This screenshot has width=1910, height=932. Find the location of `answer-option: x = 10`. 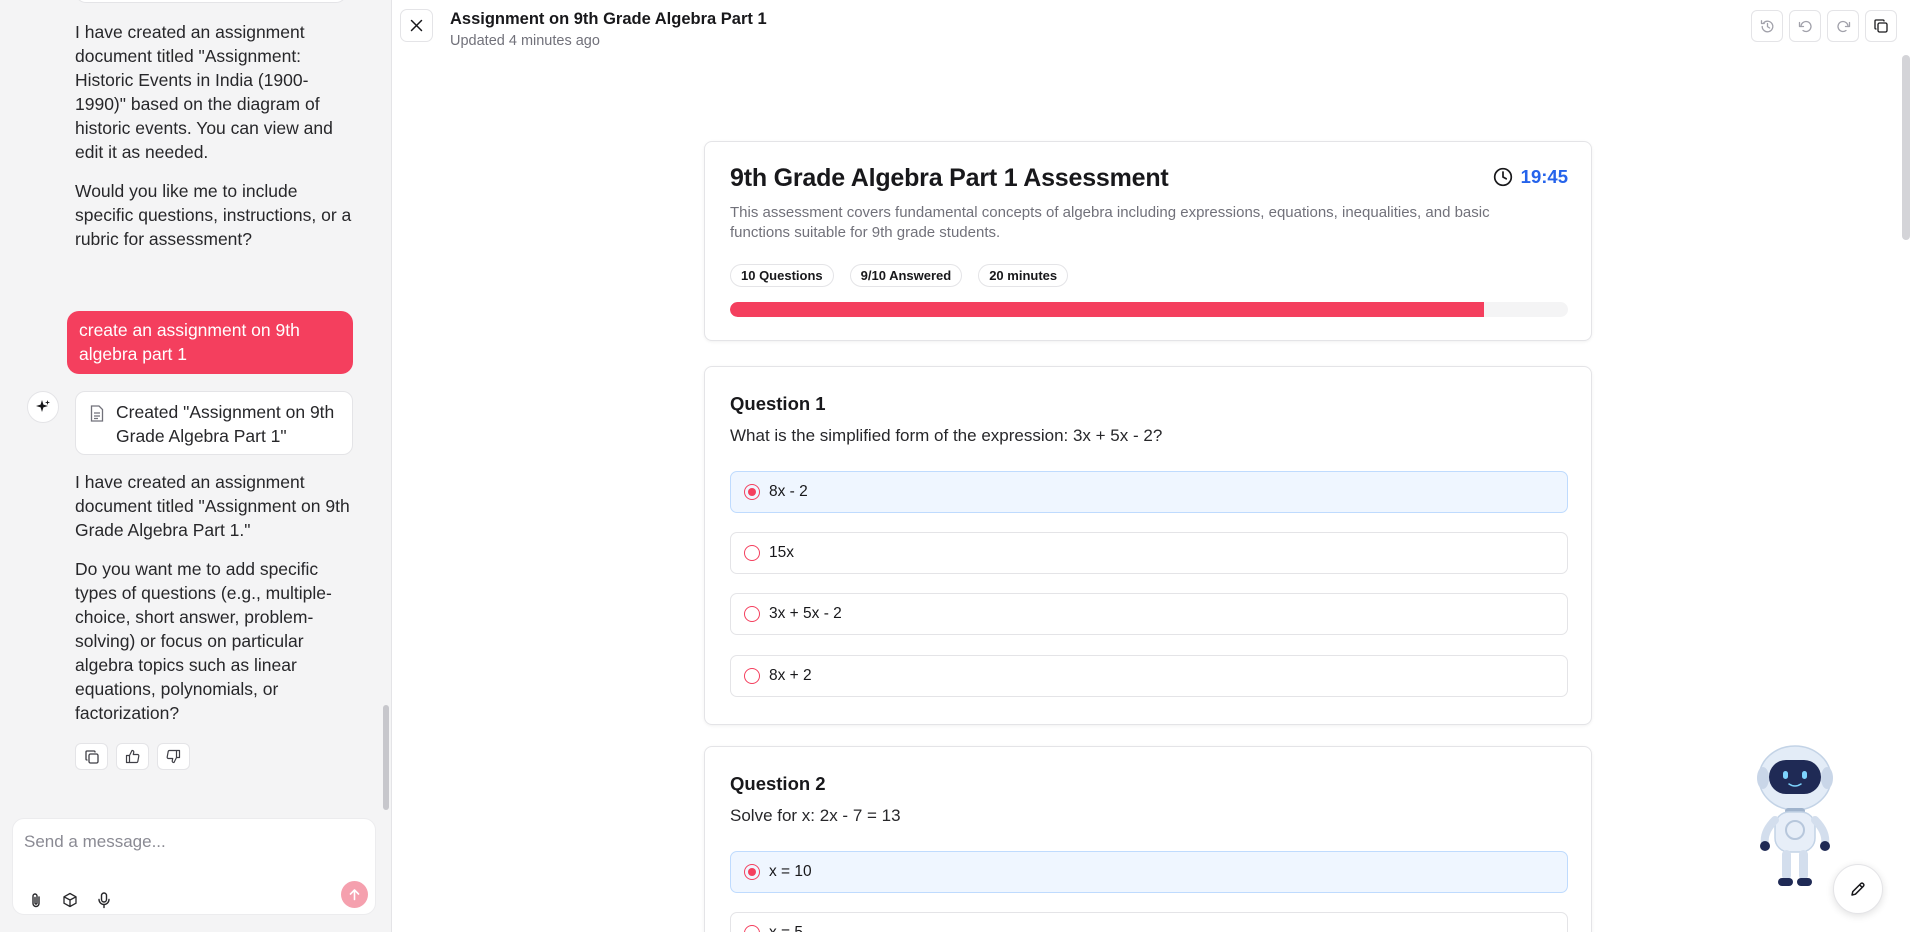

answer-option: x = 10 is located at coordinates (1149, 872).